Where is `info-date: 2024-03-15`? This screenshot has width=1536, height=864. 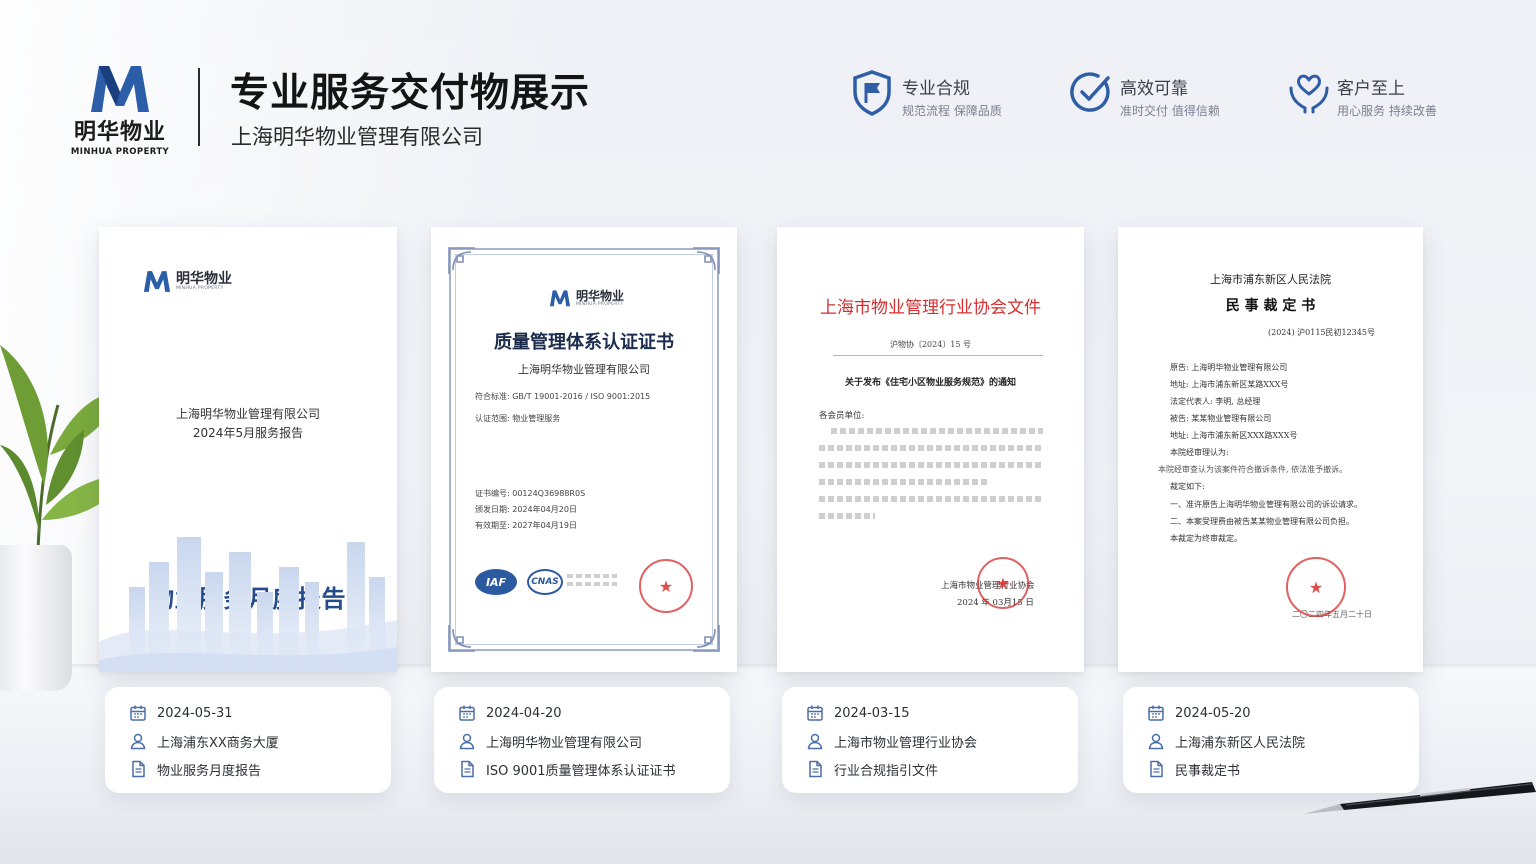 info-date: 2024-03-15 is located at coordinates (872, 713).